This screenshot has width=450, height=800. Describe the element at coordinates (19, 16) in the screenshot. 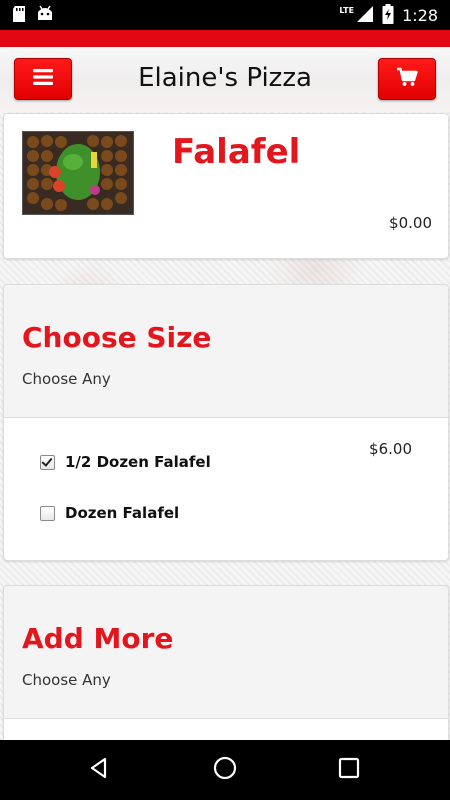

I see `sd-card-icon` at that location.